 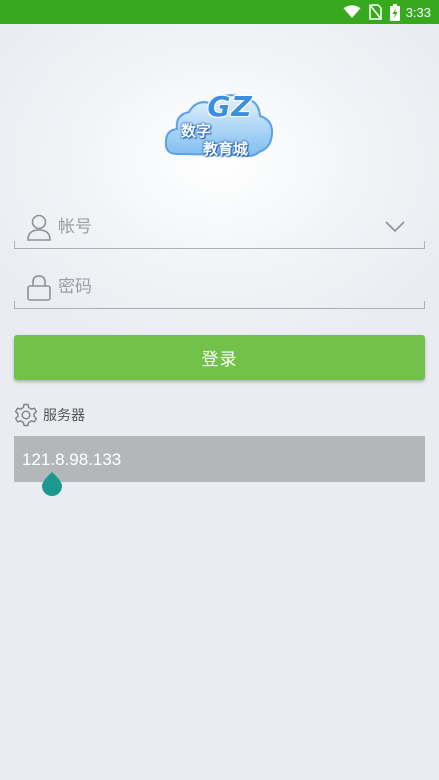 I want to click on logo-text-line2: 教育城, so click(x=226, y=149).